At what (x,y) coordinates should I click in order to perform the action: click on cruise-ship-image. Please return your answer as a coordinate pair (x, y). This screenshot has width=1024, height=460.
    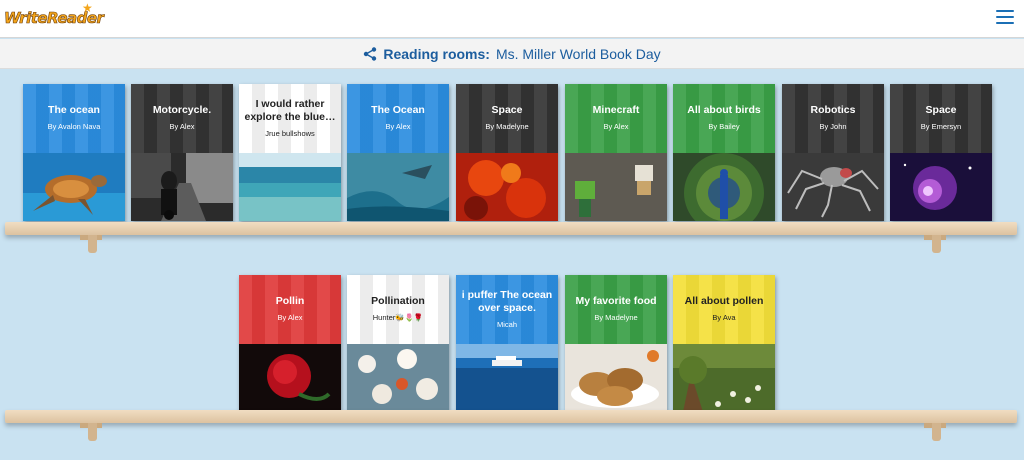
    Looking at the image, I should click on (507, 378).